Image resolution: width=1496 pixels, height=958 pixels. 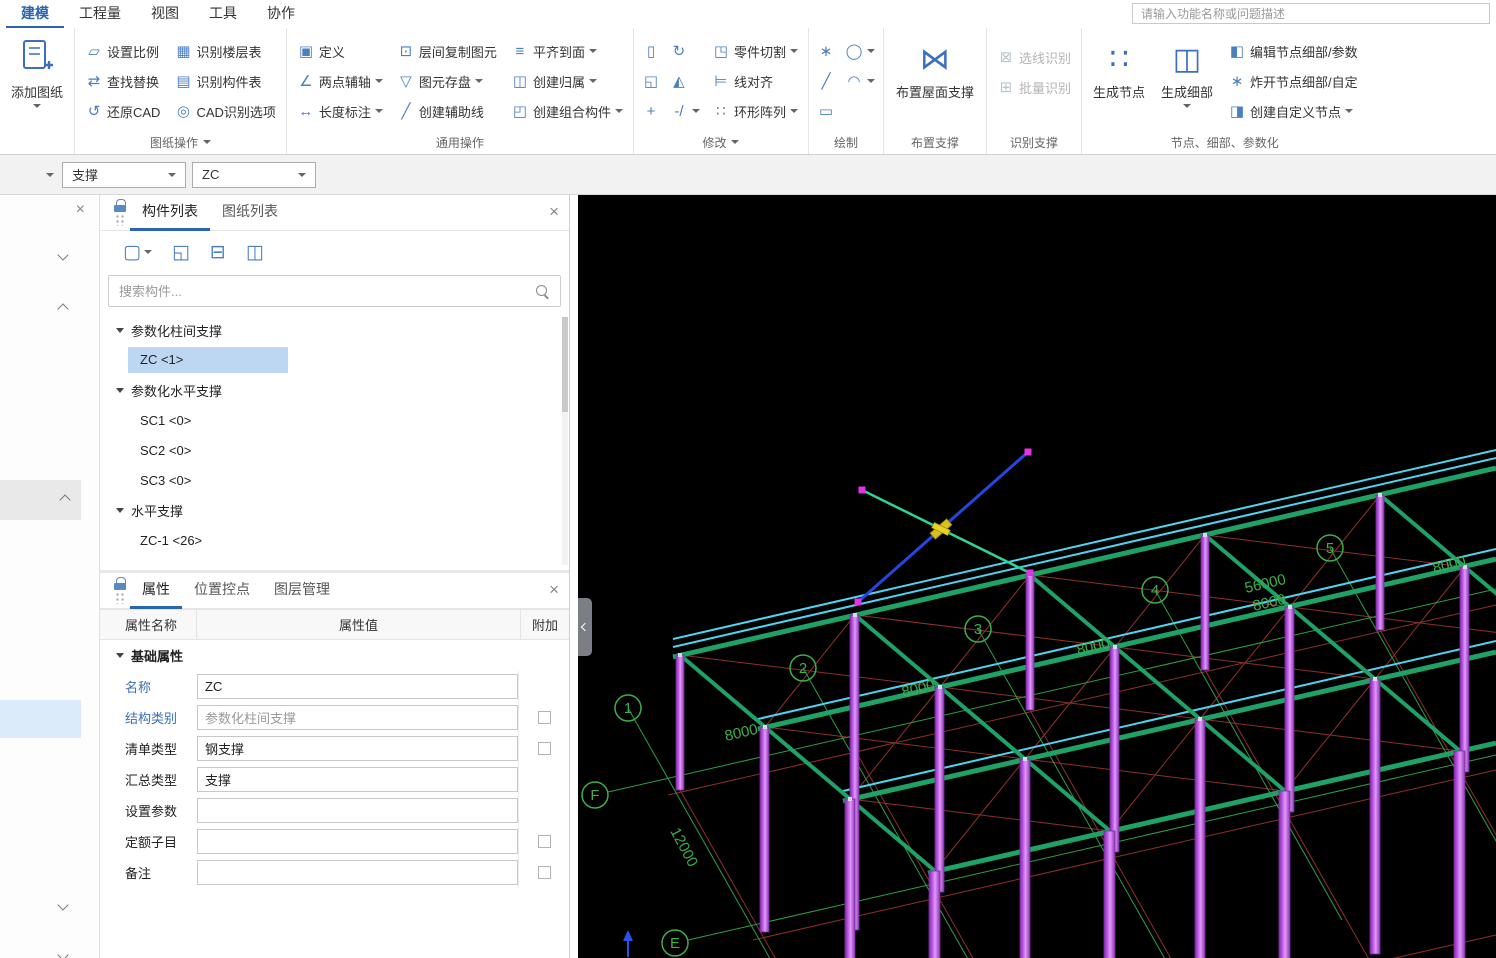 I want to click on recognize-floor-table-button: ▦ 识别楼层表, so click(x=224, y=51).